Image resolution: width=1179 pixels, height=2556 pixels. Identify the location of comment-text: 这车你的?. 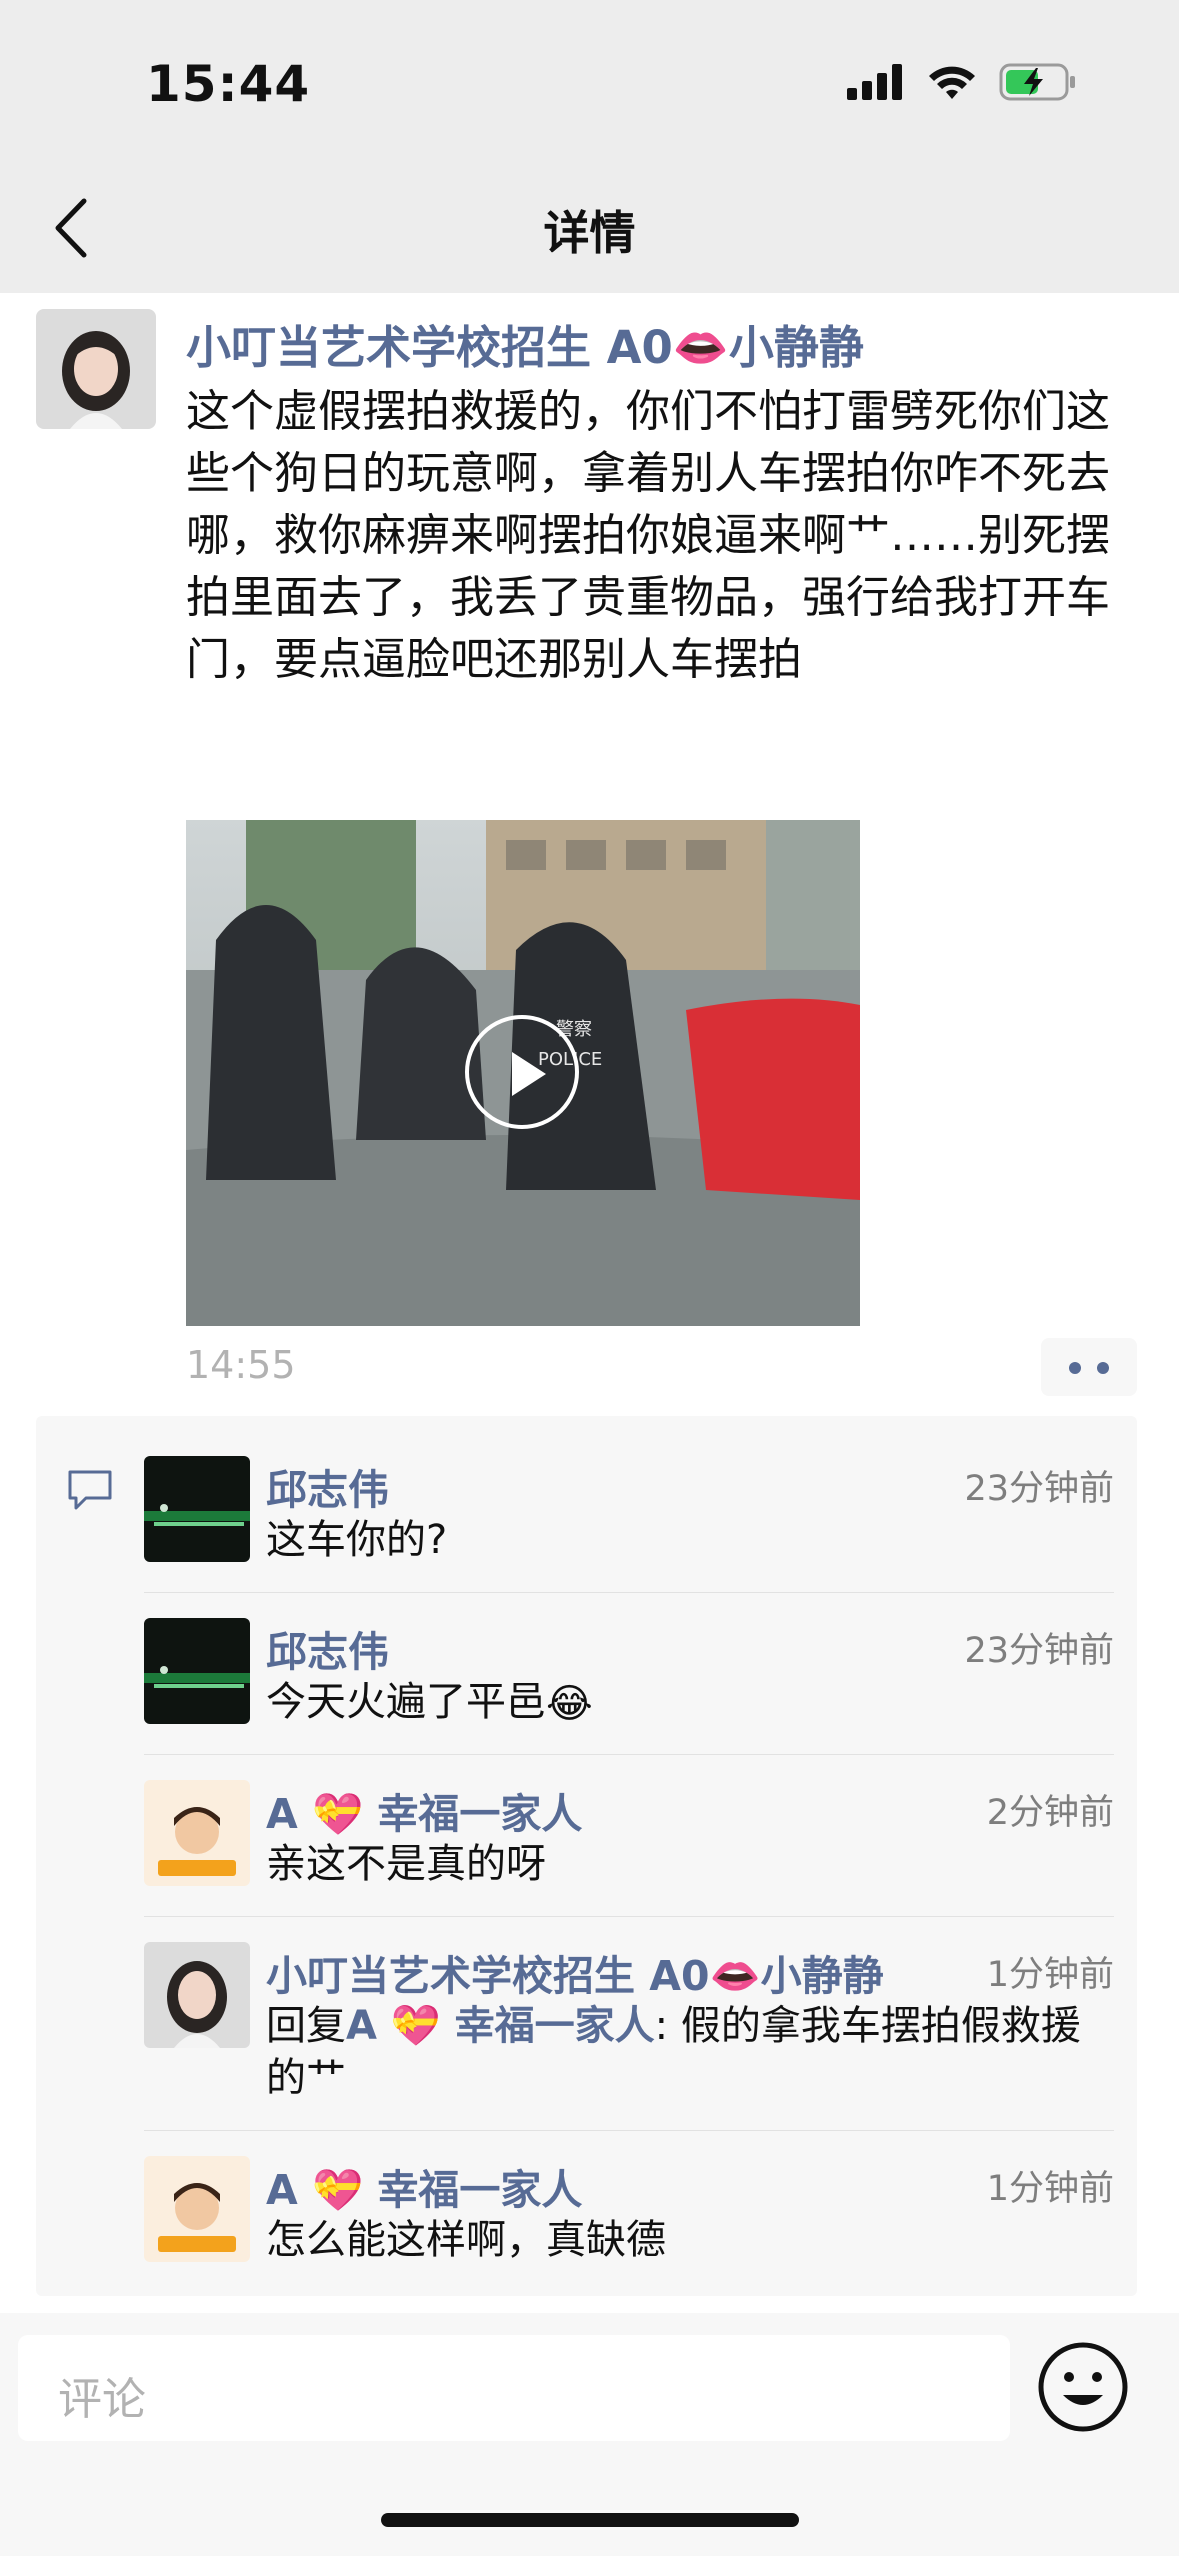
(357, 1540).